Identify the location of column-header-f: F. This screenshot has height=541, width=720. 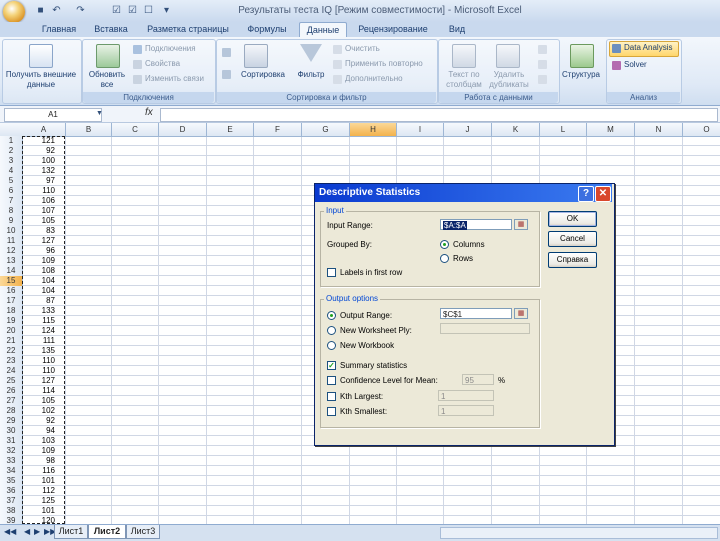
(278, 130).